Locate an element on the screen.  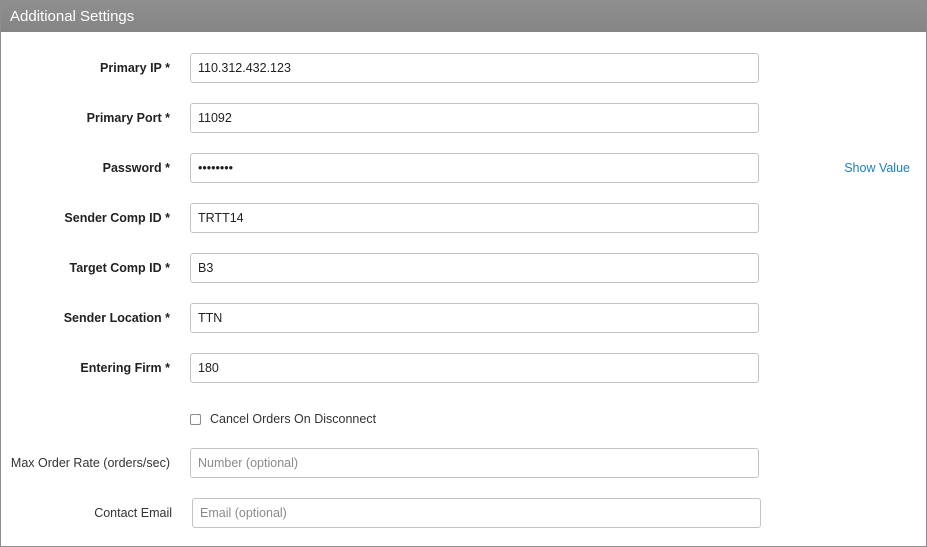
password-input is located at coordinates (474, 168).